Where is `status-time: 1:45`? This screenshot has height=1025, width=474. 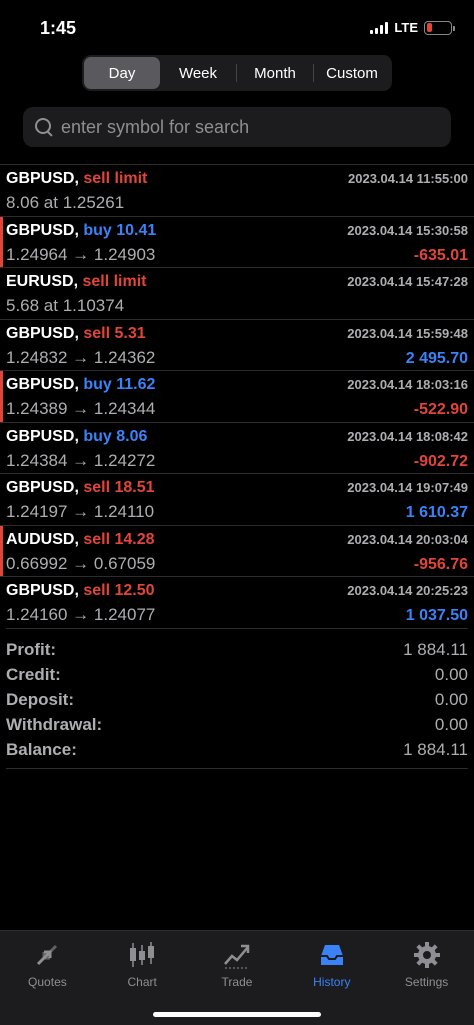 status-time: 1:45 is located at coordinates (58, 28).